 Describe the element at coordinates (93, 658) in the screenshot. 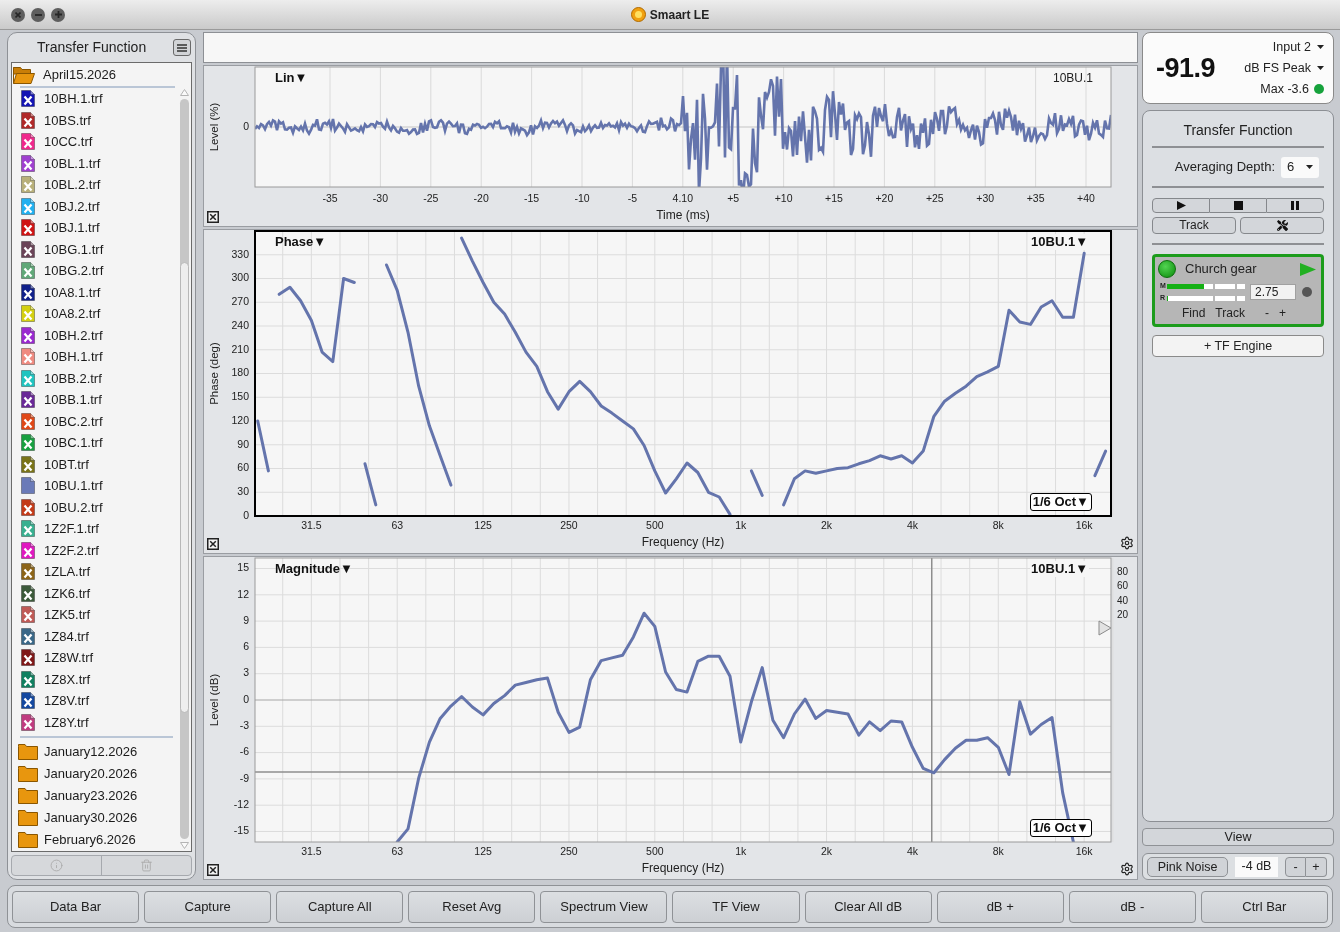

I see `file-item: 1Z8W.trf` at that location.